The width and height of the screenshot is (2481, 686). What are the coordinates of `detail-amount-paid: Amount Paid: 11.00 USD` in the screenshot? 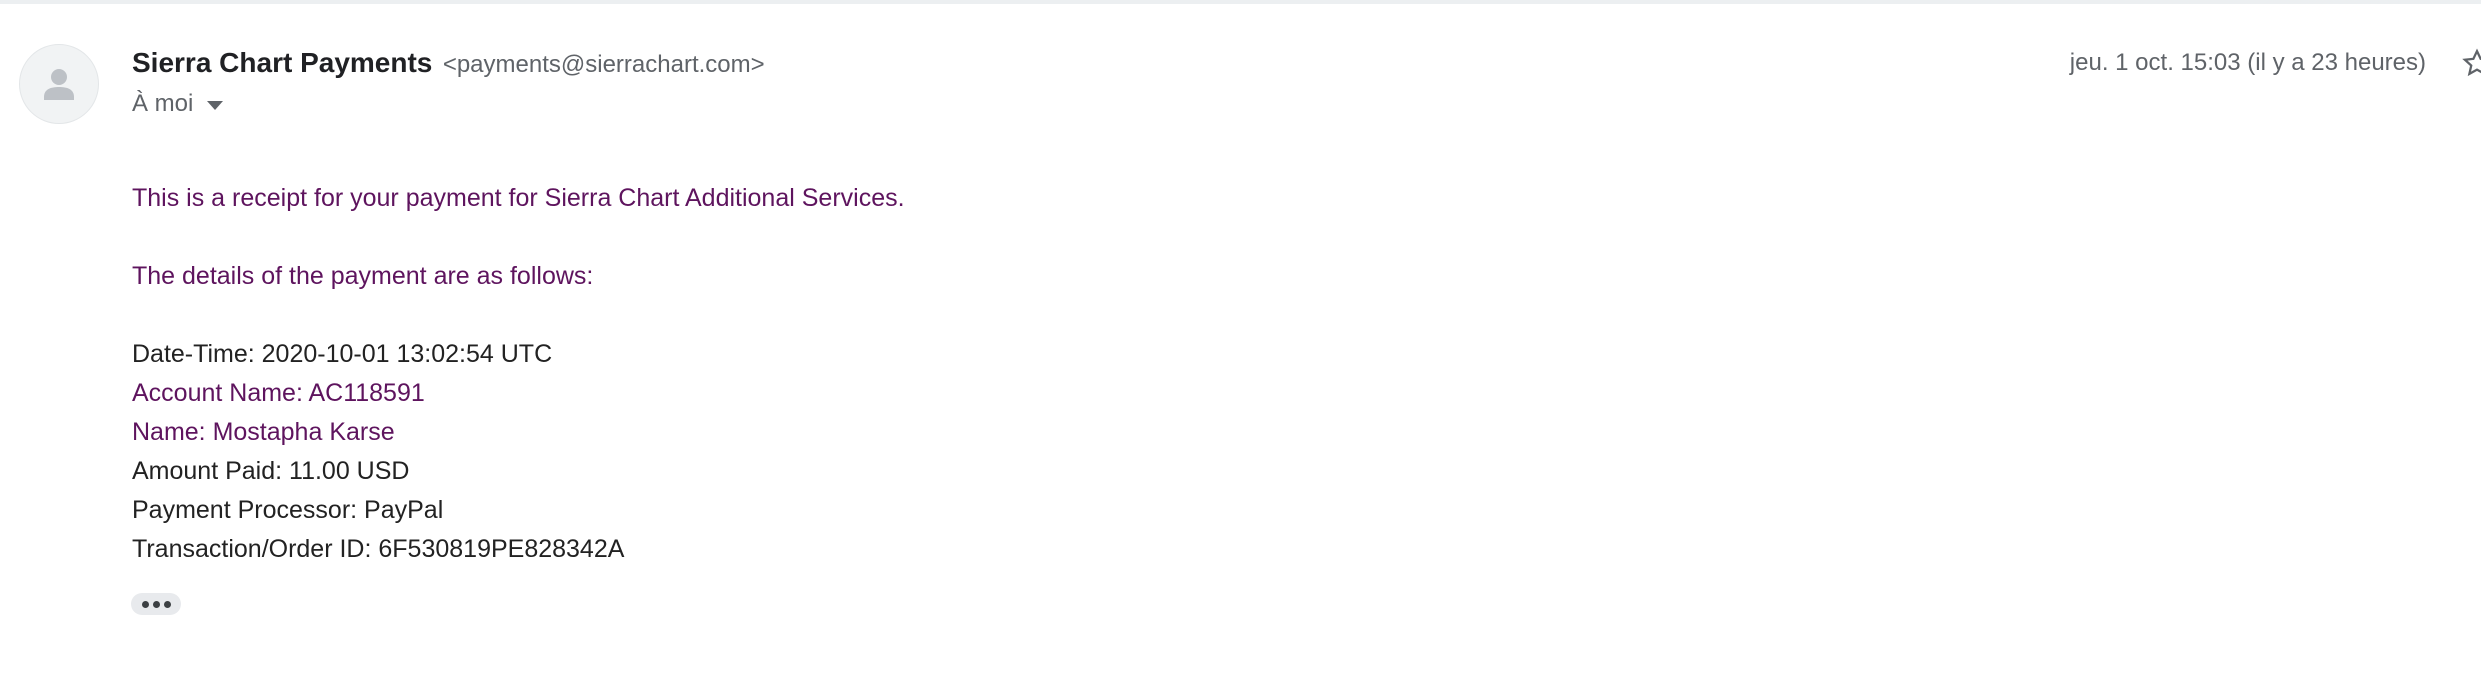 It's located at (271, 471).